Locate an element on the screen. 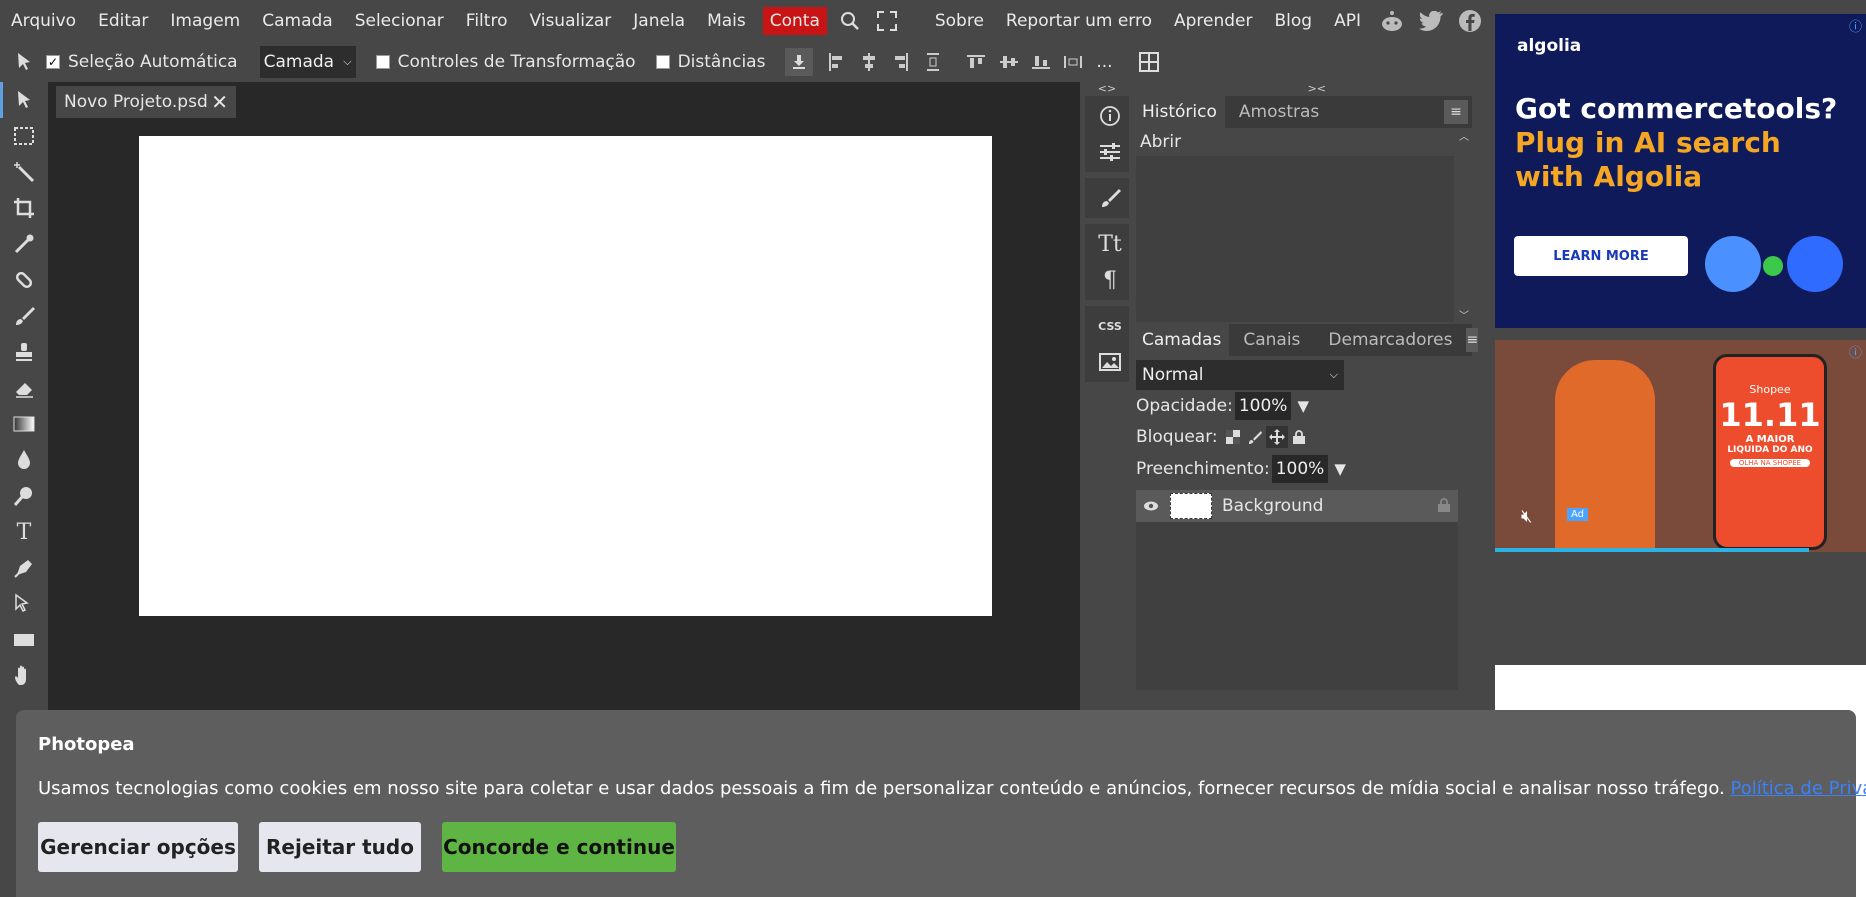 The image size is (1866, 897). mute-icon: 🔇︎ is located at coordinates (1526, 516).